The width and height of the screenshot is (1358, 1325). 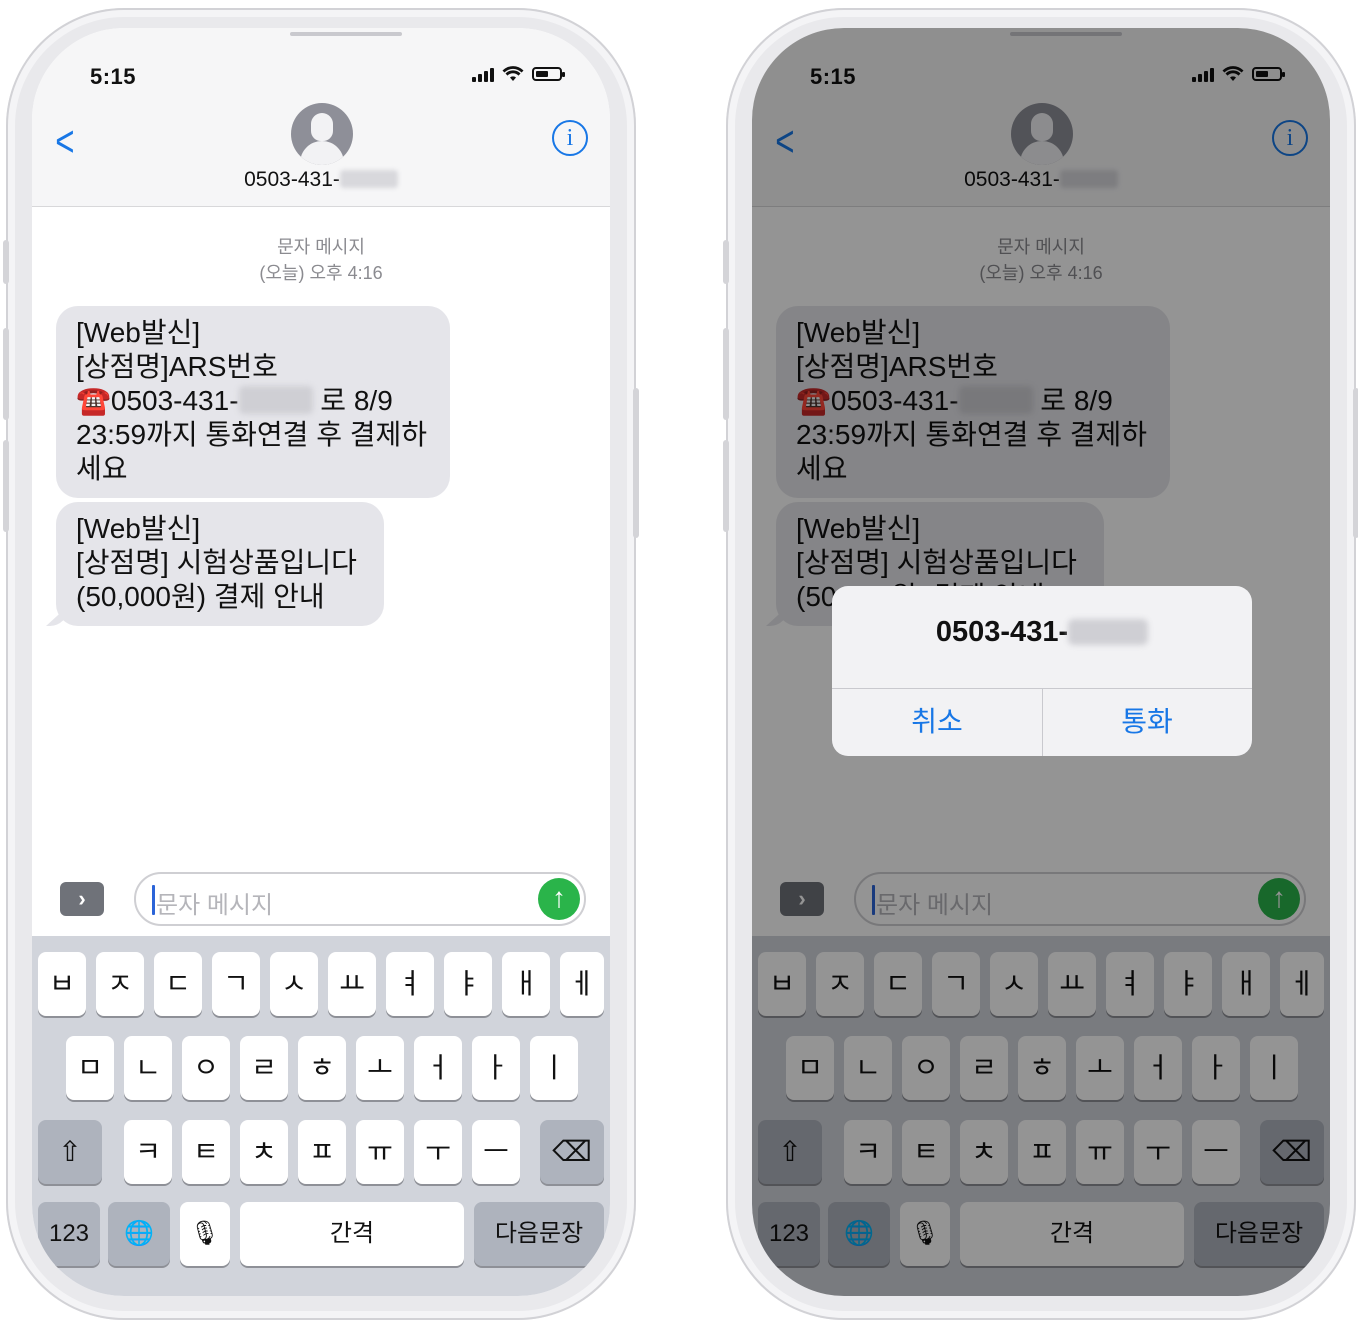 I want to click on text-caret, so click(x=153, y=900).